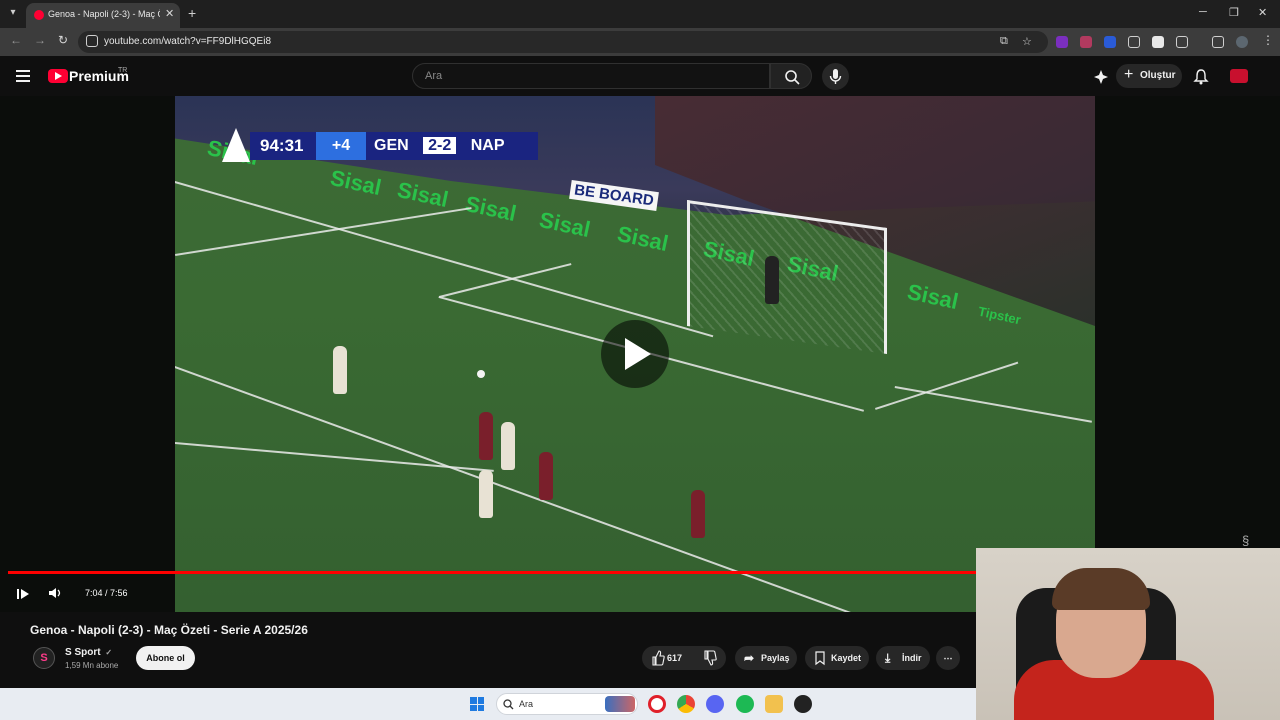 The height and width of the screenshot is (720, 1280). What do you see at coordinates (109, 652) in the screenshot?
I see `verified-badge-icon: ✓` at bounding box center [109, 652].